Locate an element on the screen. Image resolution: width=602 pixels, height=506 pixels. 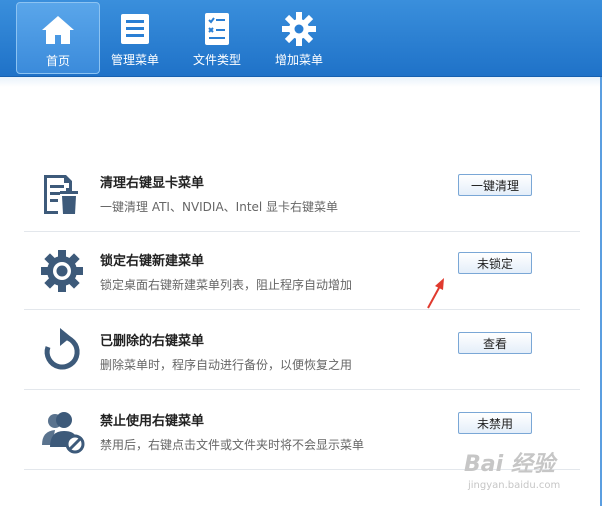
row-description: 删除菜单时，程序自动进行备份，以便恢复之用 is located at coordinates (226, 365).